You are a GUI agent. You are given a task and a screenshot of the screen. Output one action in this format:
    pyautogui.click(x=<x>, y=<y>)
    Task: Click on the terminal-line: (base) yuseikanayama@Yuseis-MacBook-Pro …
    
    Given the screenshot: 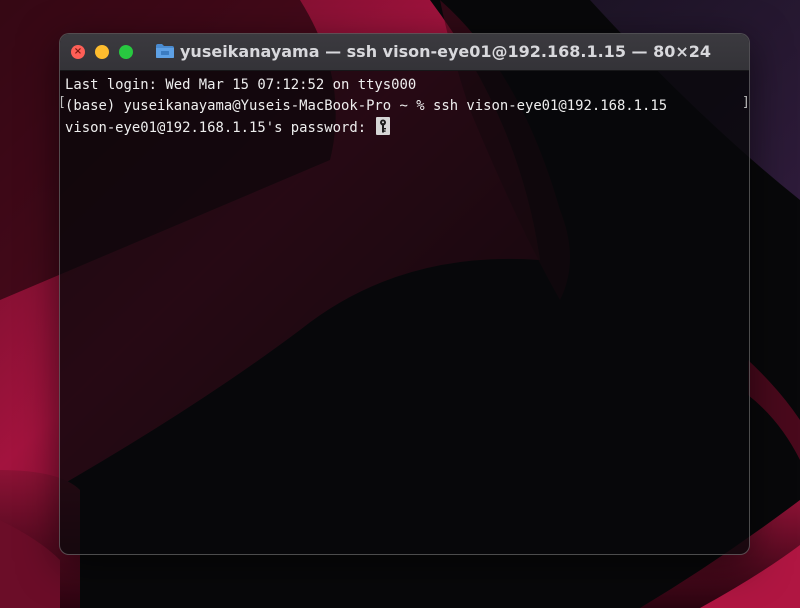 What is the action you would take?
    pyautogui.click(x=366, y=106)
    